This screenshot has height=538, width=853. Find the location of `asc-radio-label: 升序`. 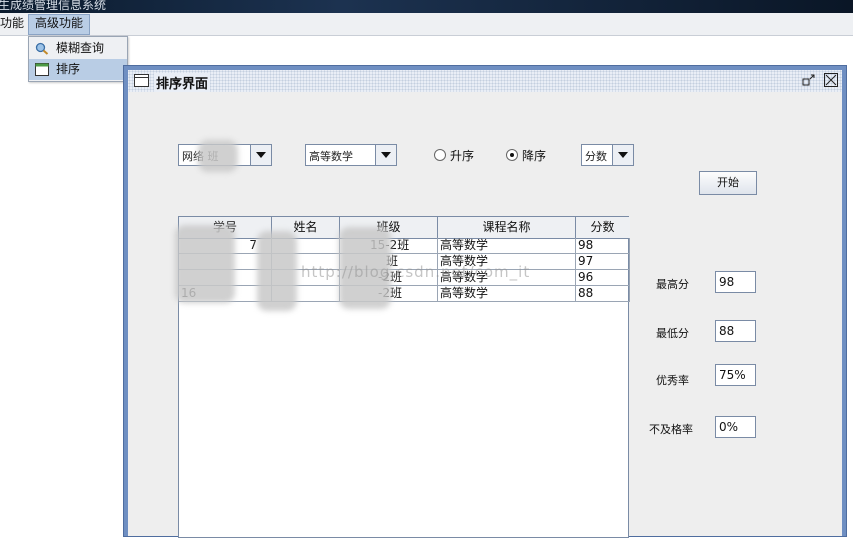

asc-radio-label: 升序 is located at coordinates (462, 156).